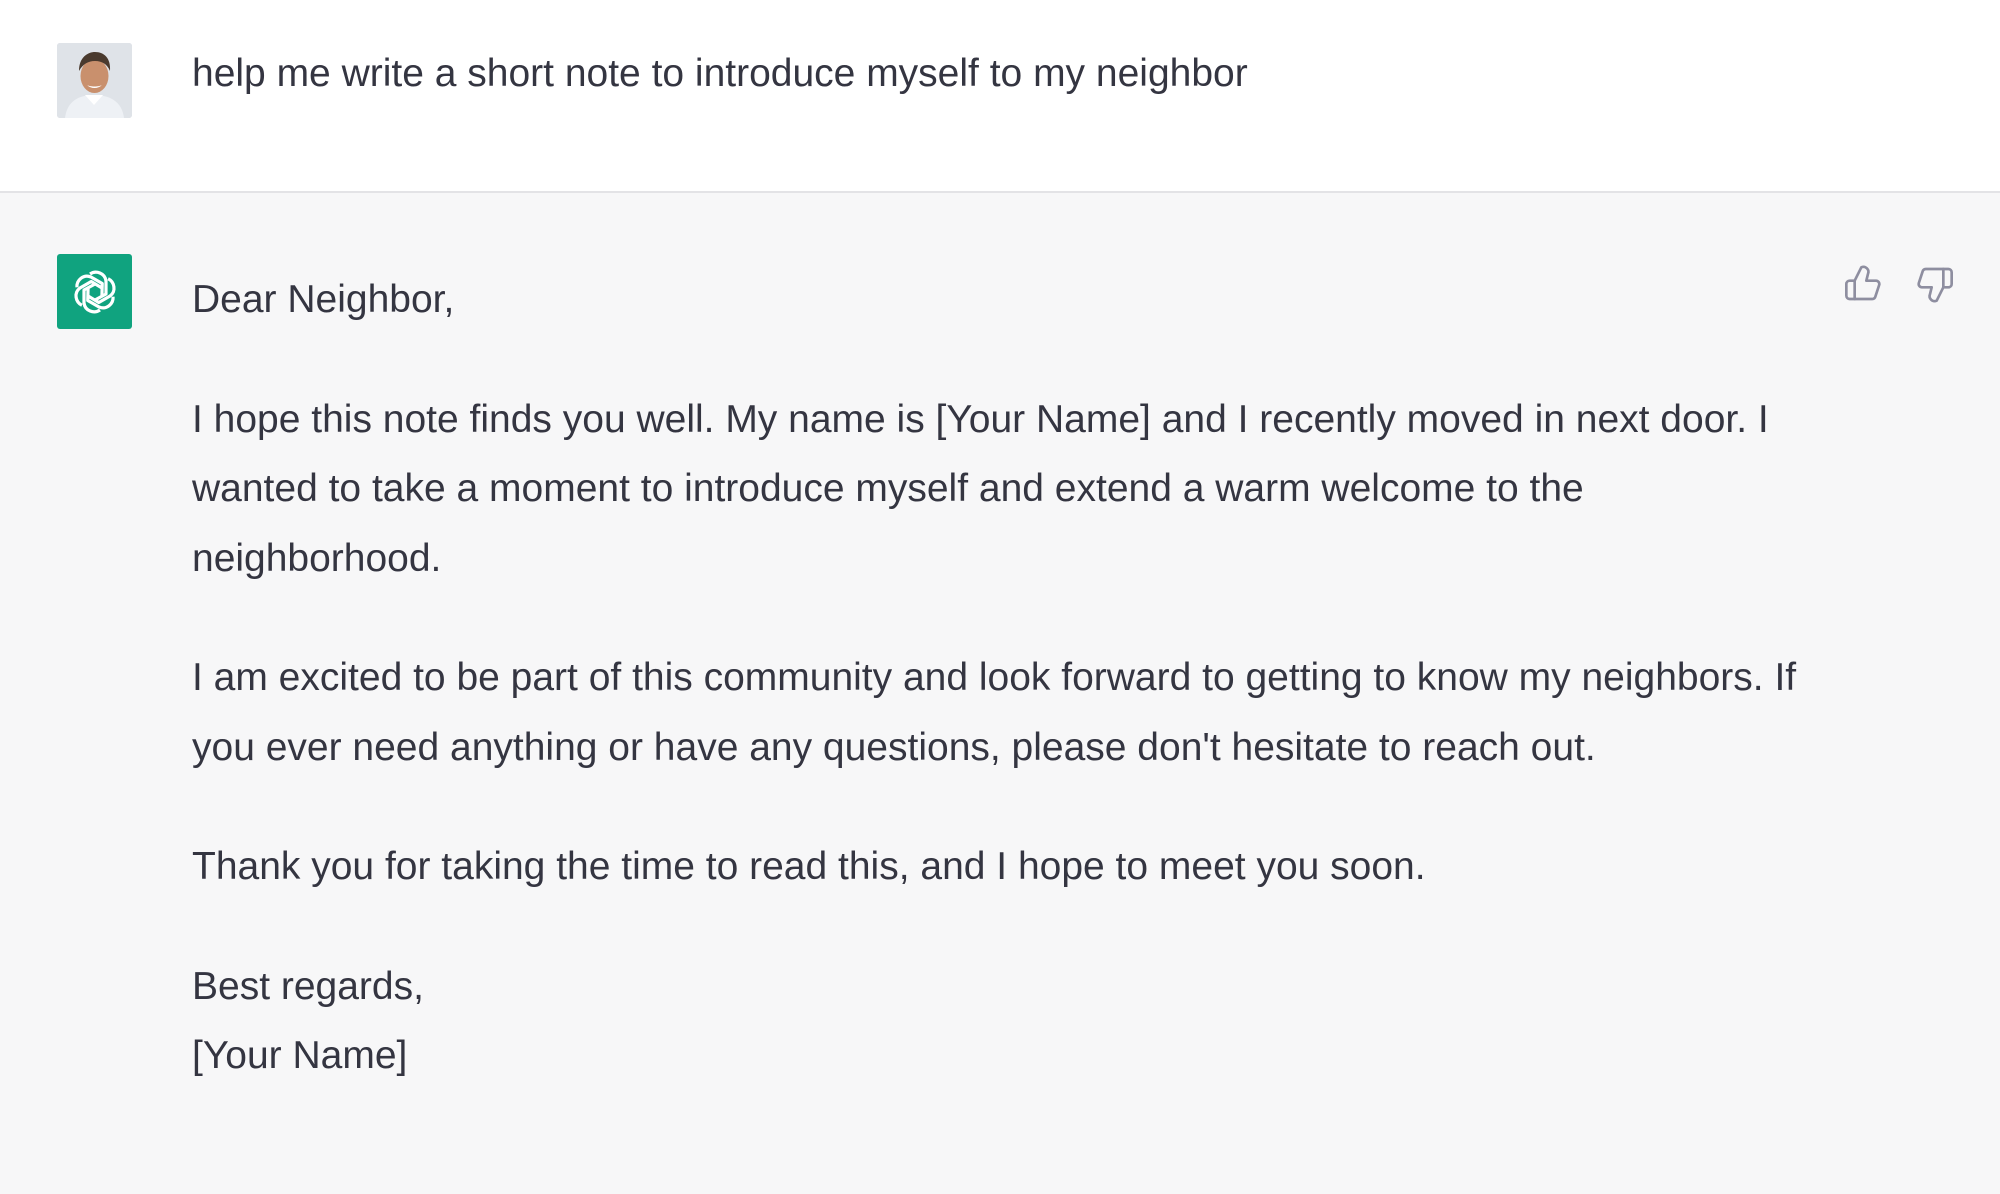 Image resolution: width=2000 pixels, height=1194 pixels. Describe the element at coordinates (1899, 284) in the screenshot. I see `feedback-actions` at that location.